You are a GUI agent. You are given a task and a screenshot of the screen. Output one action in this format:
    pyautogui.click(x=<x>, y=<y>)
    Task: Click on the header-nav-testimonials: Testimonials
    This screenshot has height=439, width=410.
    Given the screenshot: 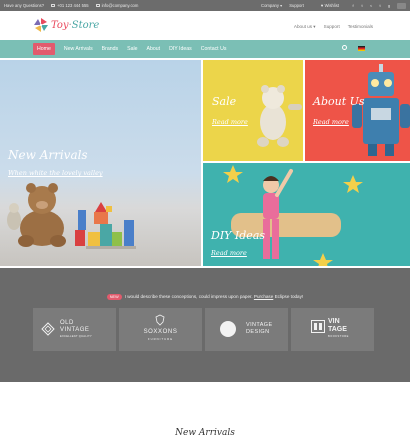 What is the action you would take?
    pyautogui.click(x=360, y=27)
    